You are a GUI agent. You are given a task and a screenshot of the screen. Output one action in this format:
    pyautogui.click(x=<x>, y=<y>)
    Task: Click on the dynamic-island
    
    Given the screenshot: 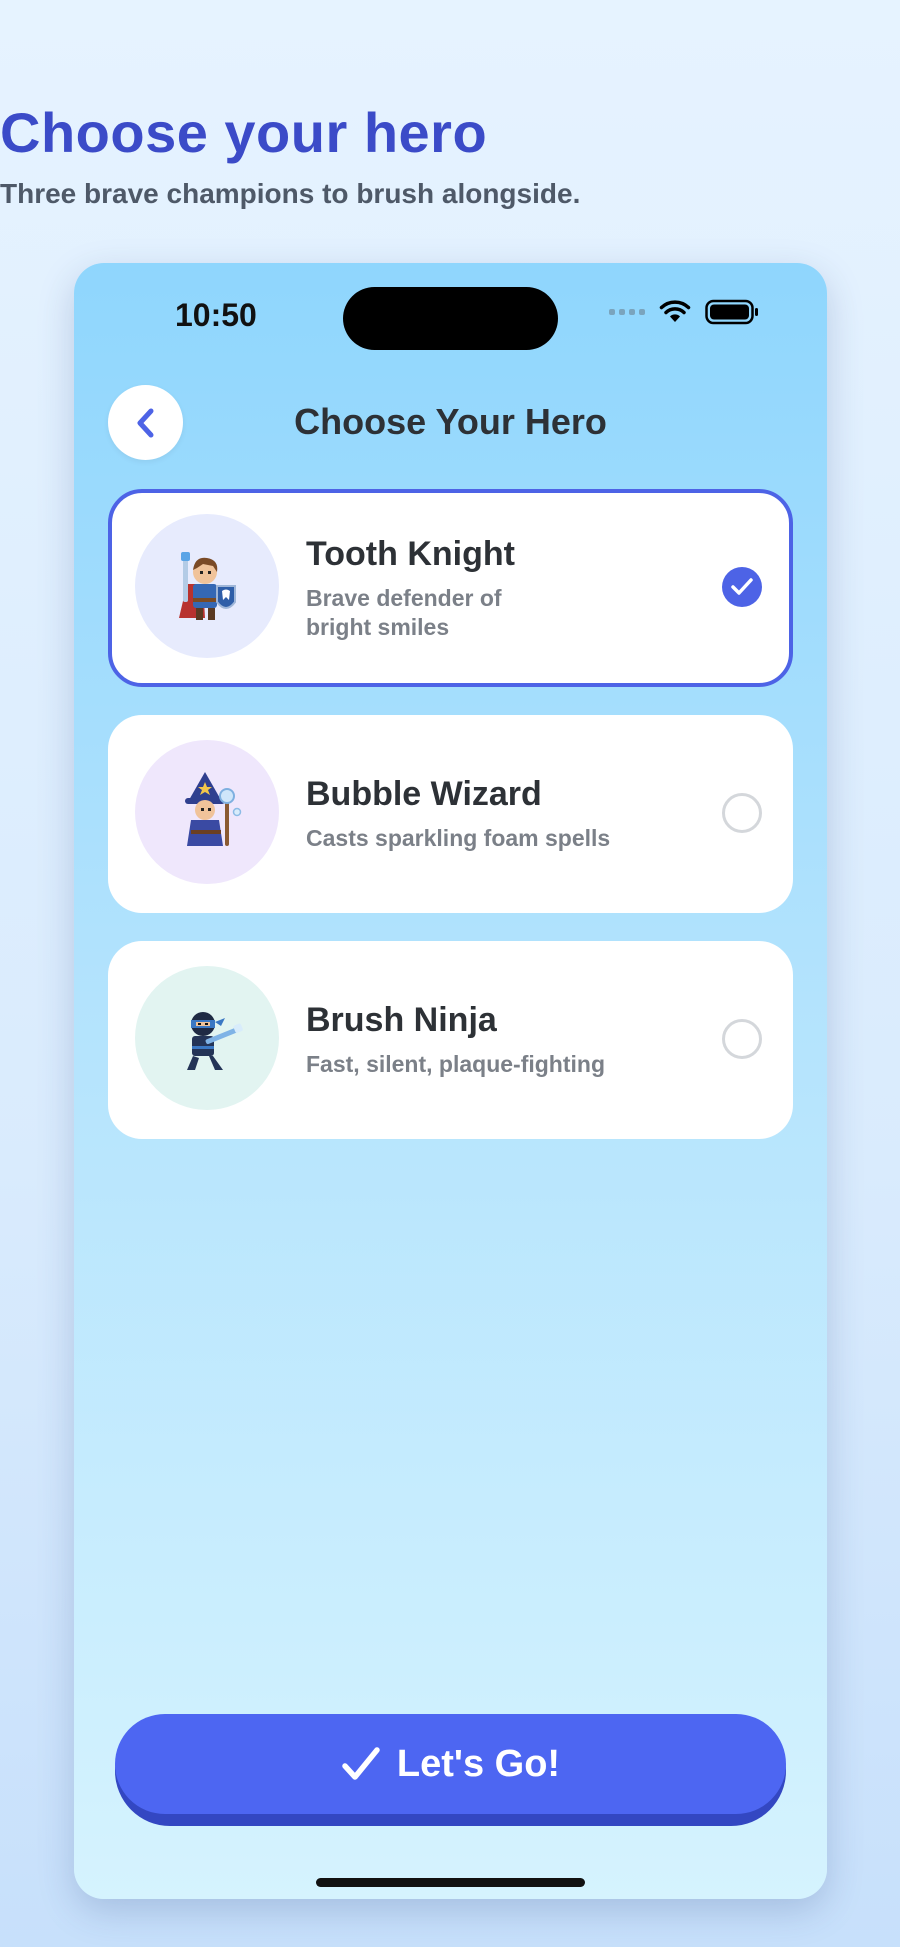 What is the action you would take?
    pyautogui.click(x=450, y=318)
    